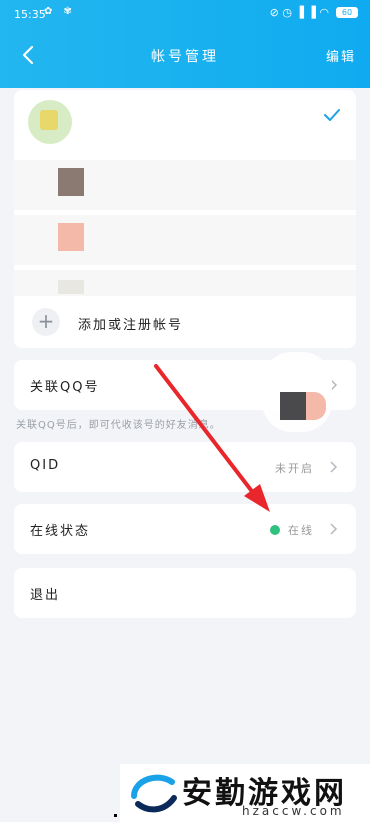  Describe the element at coordinates (332, 115) in the screenshot. I see `checkmark-icon` at that location.